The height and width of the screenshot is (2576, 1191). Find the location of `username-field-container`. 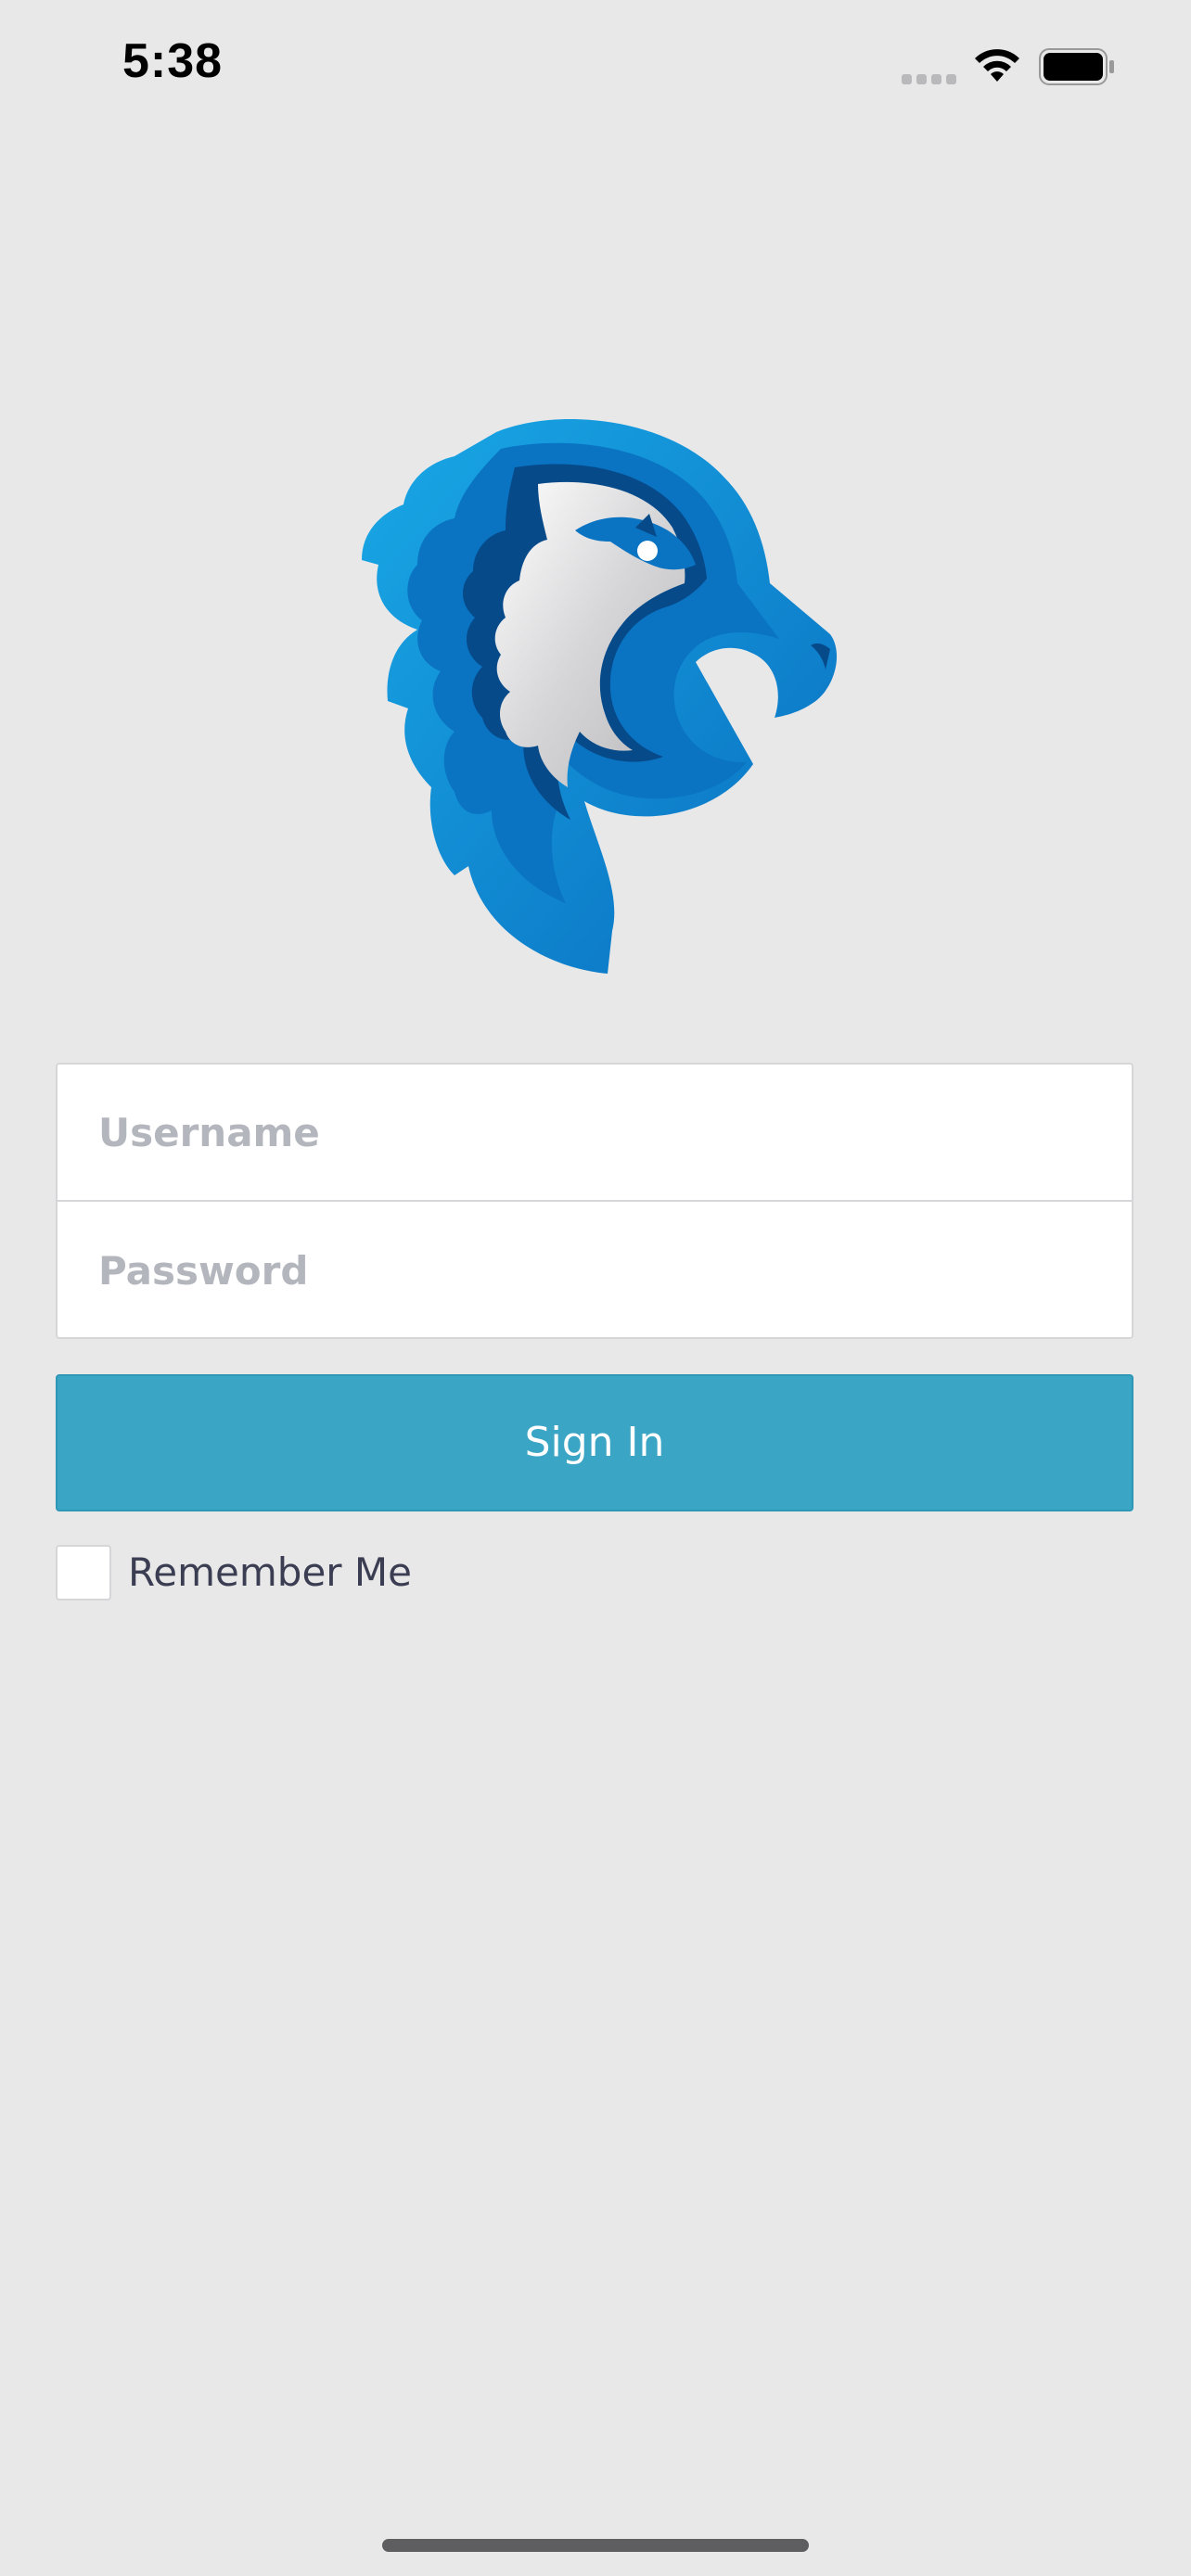

username-field-container is located at coordinates (595, 1133).